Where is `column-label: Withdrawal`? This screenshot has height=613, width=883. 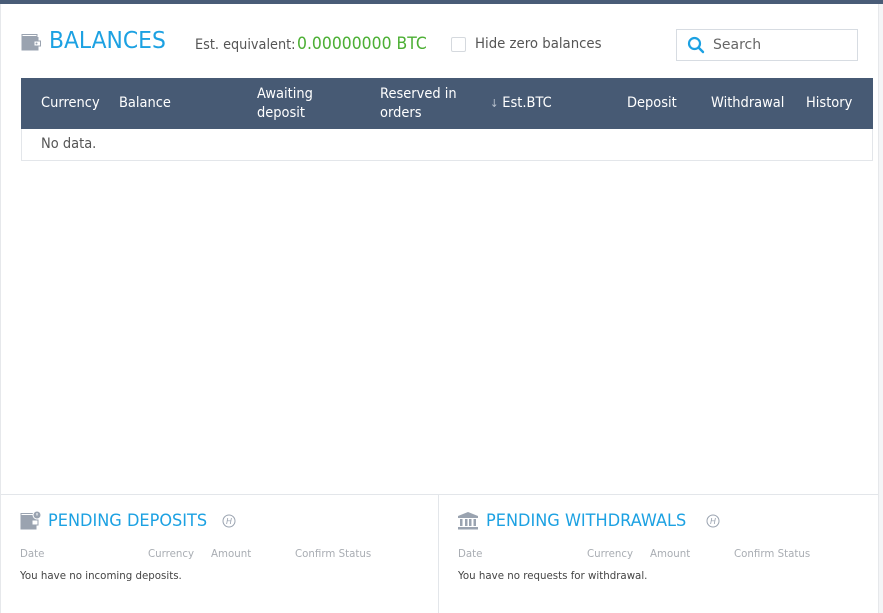 column-label: Withdrawal is located at coordinates (748, 103).